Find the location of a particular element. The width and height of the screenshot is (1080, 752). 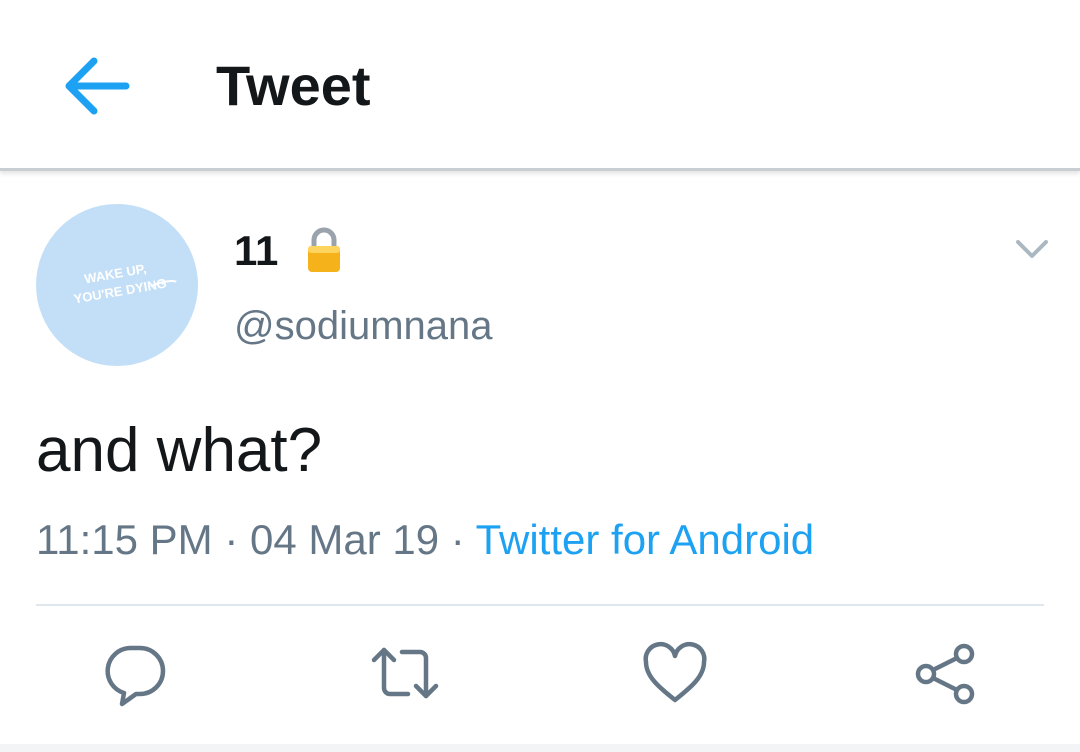

reply-button is located at coordinates (135, 673).